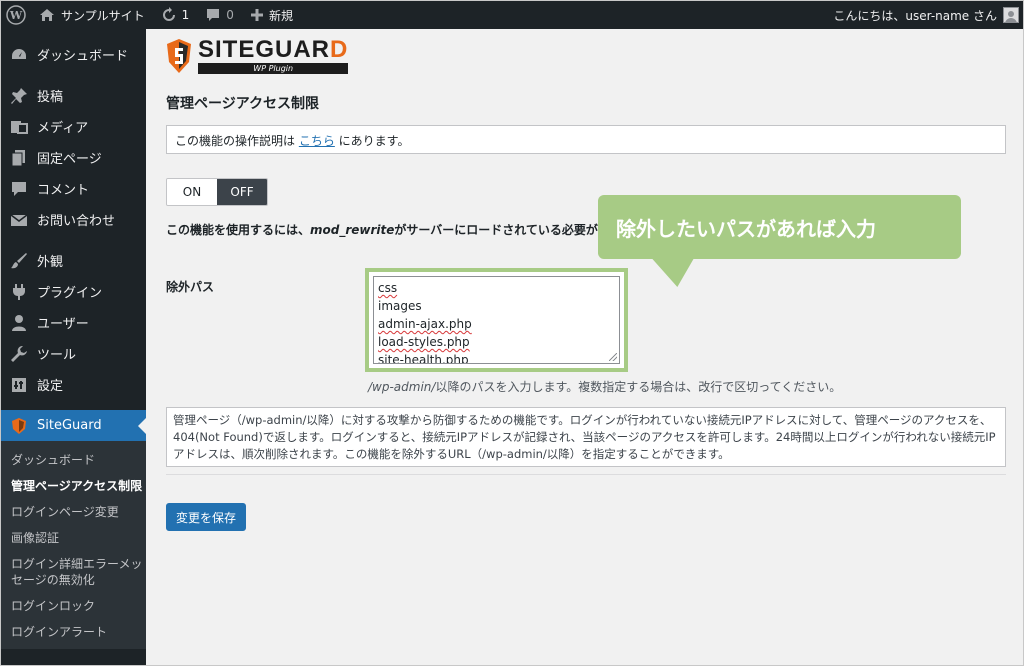 This screenshot has width=1024, height=666. I want to click on exclude-path-line: admin-ajax.php, so click(425, 324).